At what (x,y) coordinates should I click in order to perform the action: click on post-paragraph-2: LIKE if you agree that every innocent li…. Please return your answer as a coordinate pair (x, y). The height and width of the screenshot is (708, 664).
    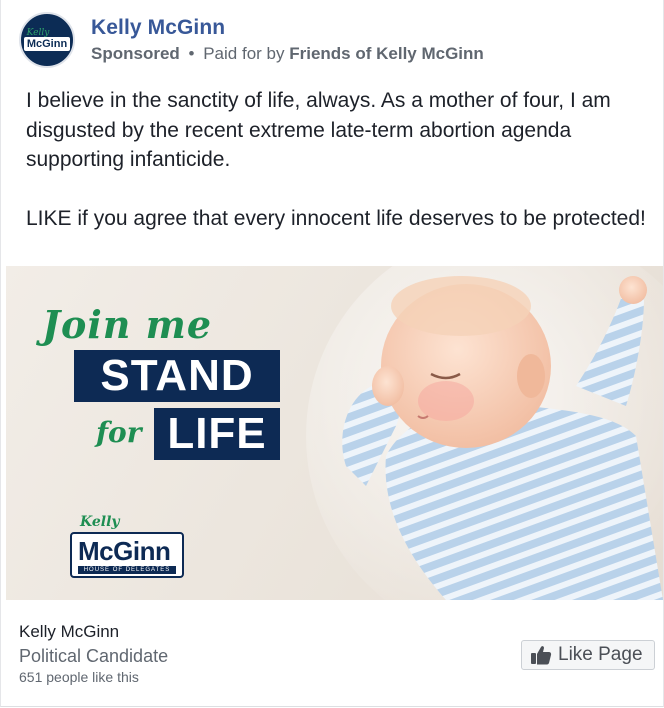
    Looking at the image, I should click on (336, 218).